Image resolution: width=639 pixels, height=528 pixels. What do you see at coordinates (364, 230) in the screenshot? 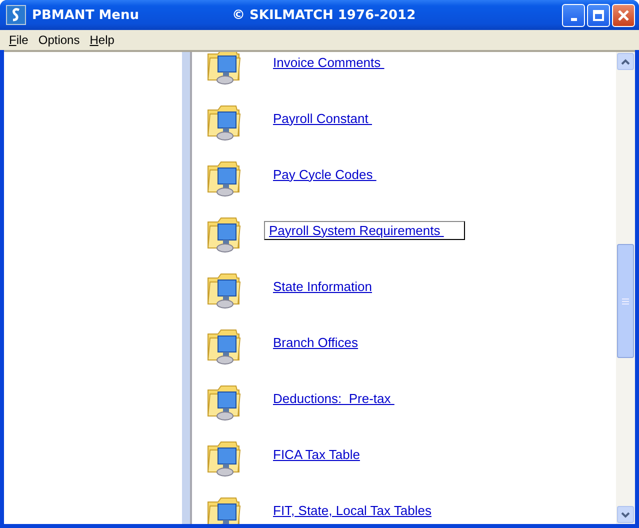
I see `menu-link: Payroll System Requirements` at bounding box center [364, 230].